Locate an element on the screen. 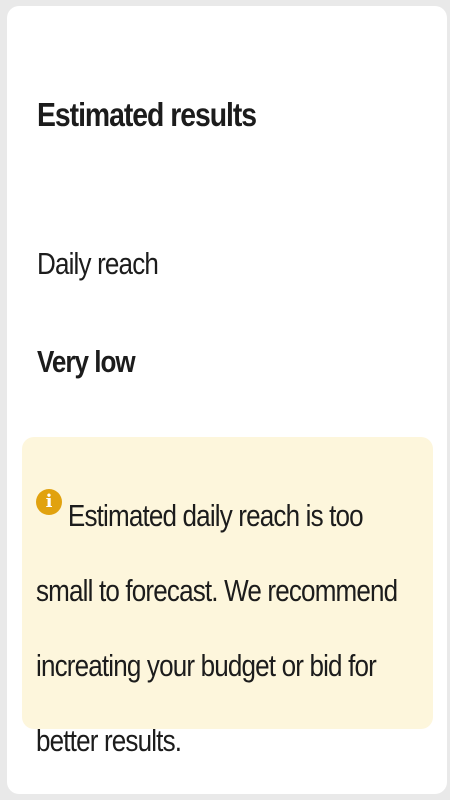 This screenshot has height=800, width=450. card-title: Estimated results is located at coordinates (147, 114).